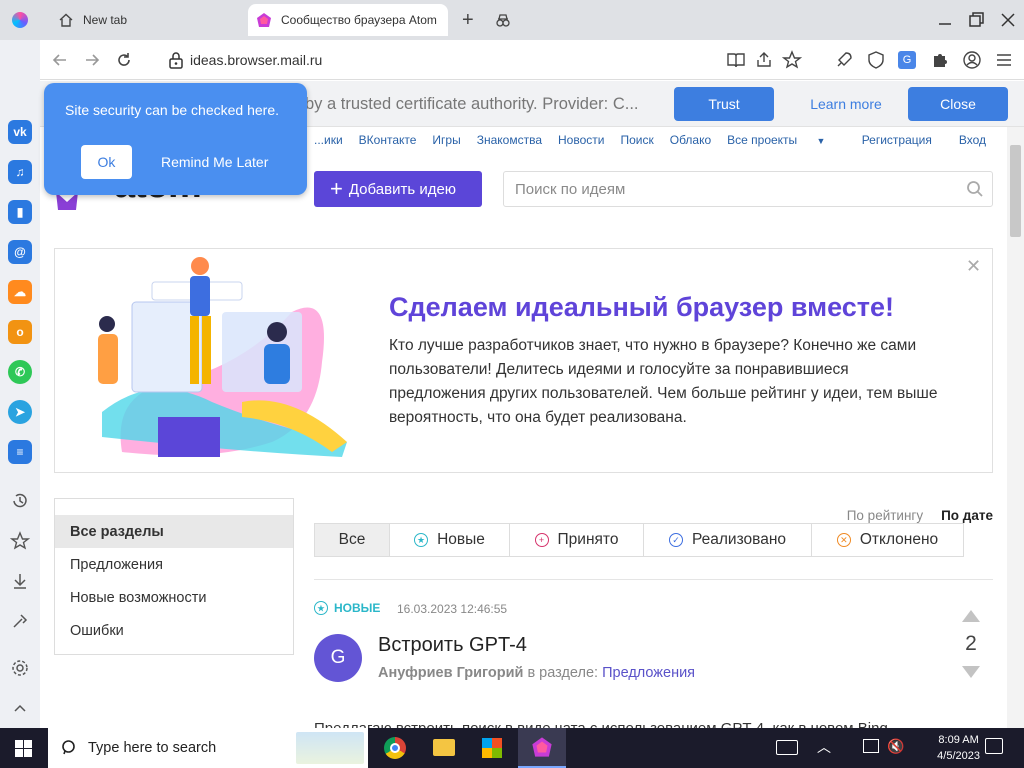  What do you see at coordinates (450, 673) in the screenshot?
I see `post-author: Ануфриев Григорий` at bounding box center [450, 673].